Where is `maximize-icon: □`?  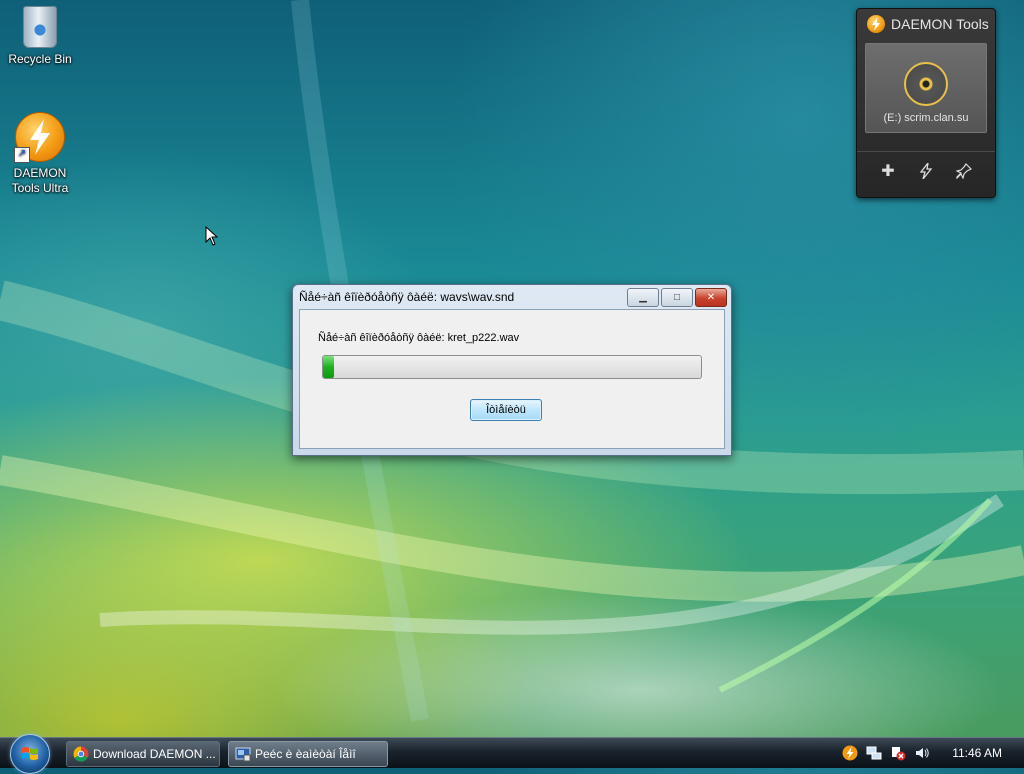 maximize-icon: □ is located at coordinates (677, 297).